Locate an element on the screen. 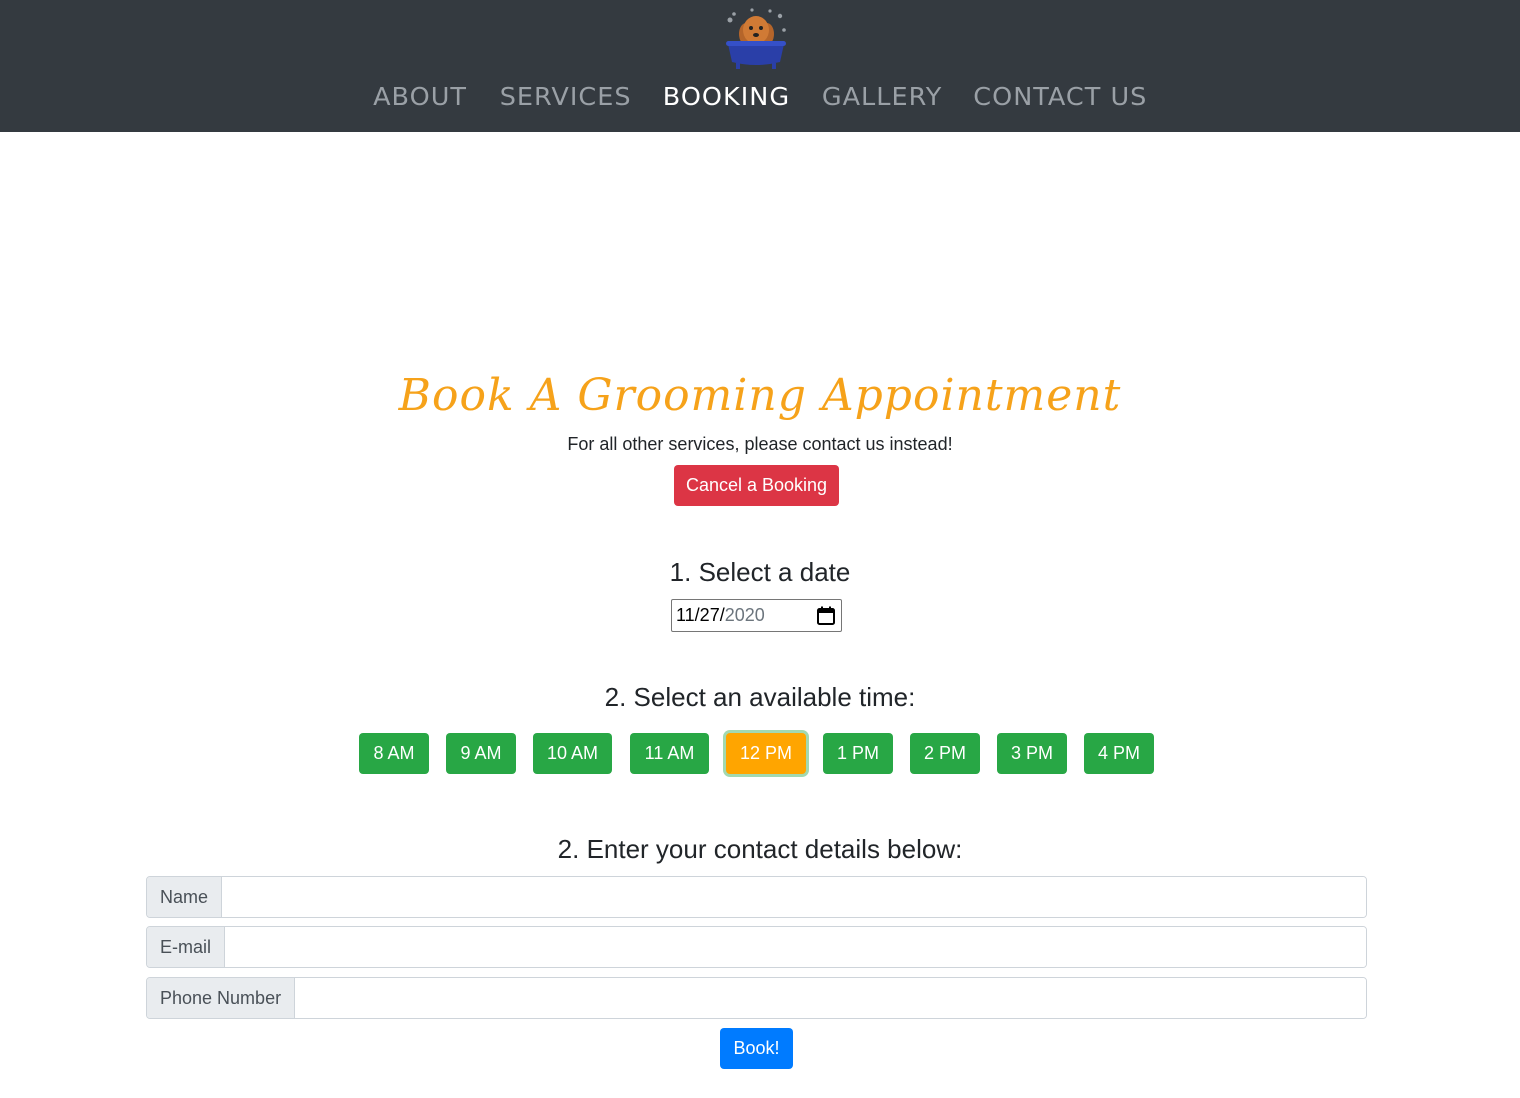 Image resolution: width=1520 pixels, height=1098 pixels. book-button: Book! is located at coordinates (756, 1048).